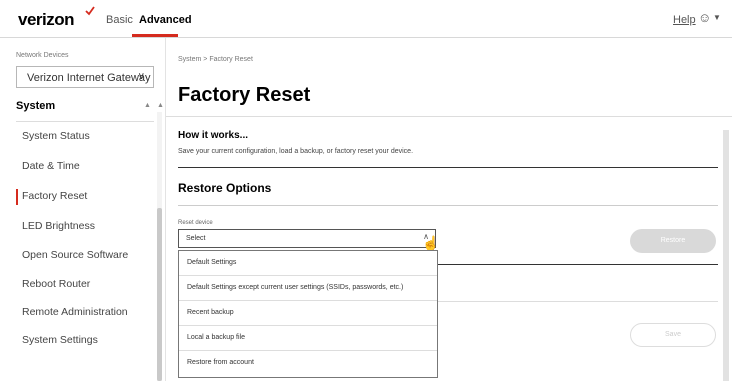 The height and width of the screenshot is (381, 732). Describe the element at coordinates (147, 105) in the screenshot. I see `chevron-up-icon: ▲` at that location.